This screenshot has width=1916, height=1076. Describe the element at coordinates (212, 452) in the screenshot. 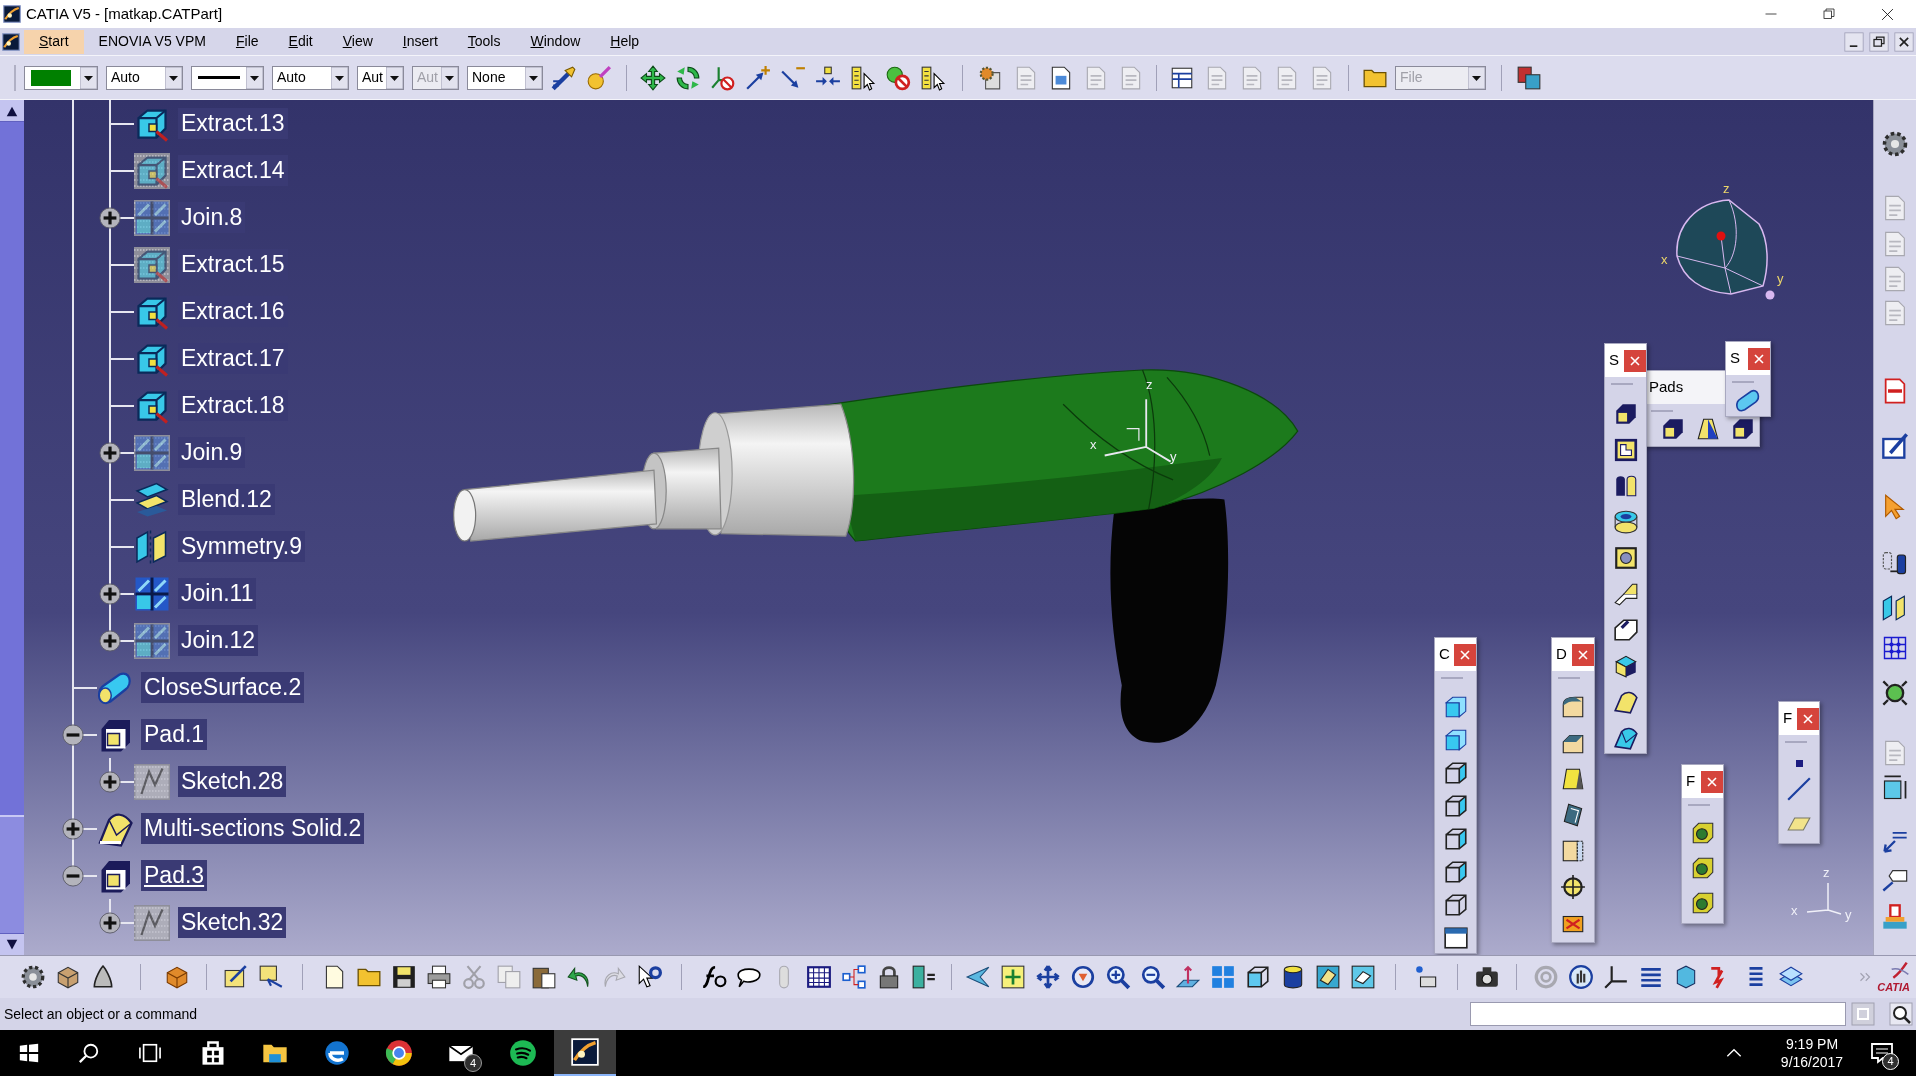

I see `tree-item: Join.9` at that location.